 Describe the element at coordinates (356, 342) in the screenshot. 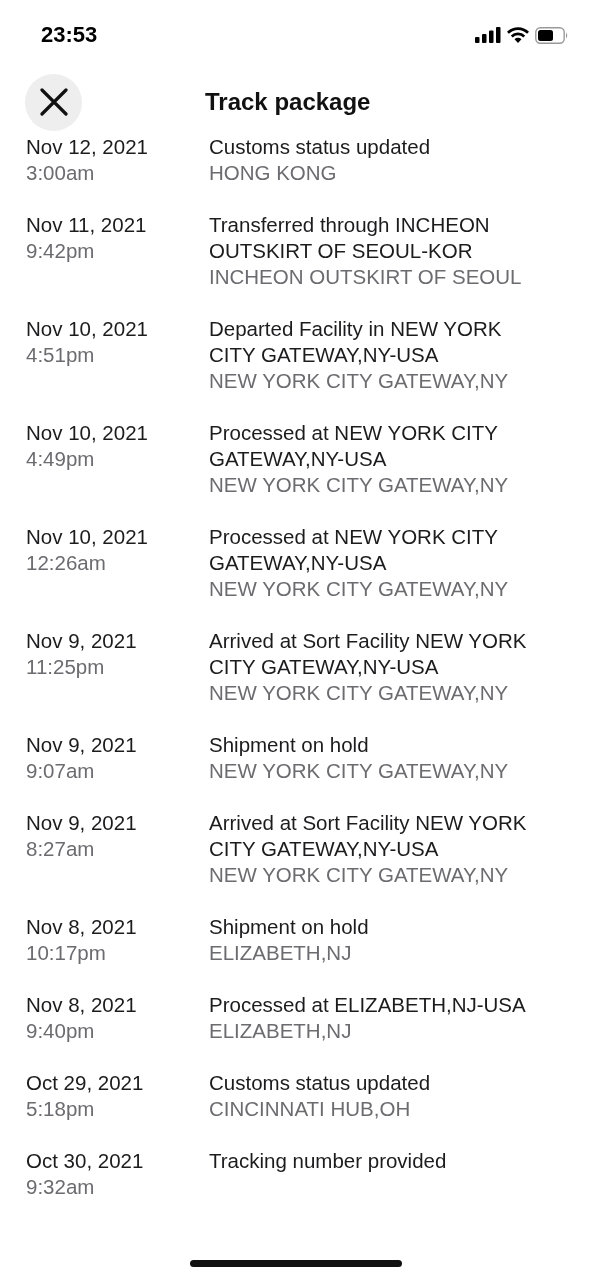

I see `event-description: Departed Facility in NEW YORK CITY GATEWAY,NY-USA` at that location.